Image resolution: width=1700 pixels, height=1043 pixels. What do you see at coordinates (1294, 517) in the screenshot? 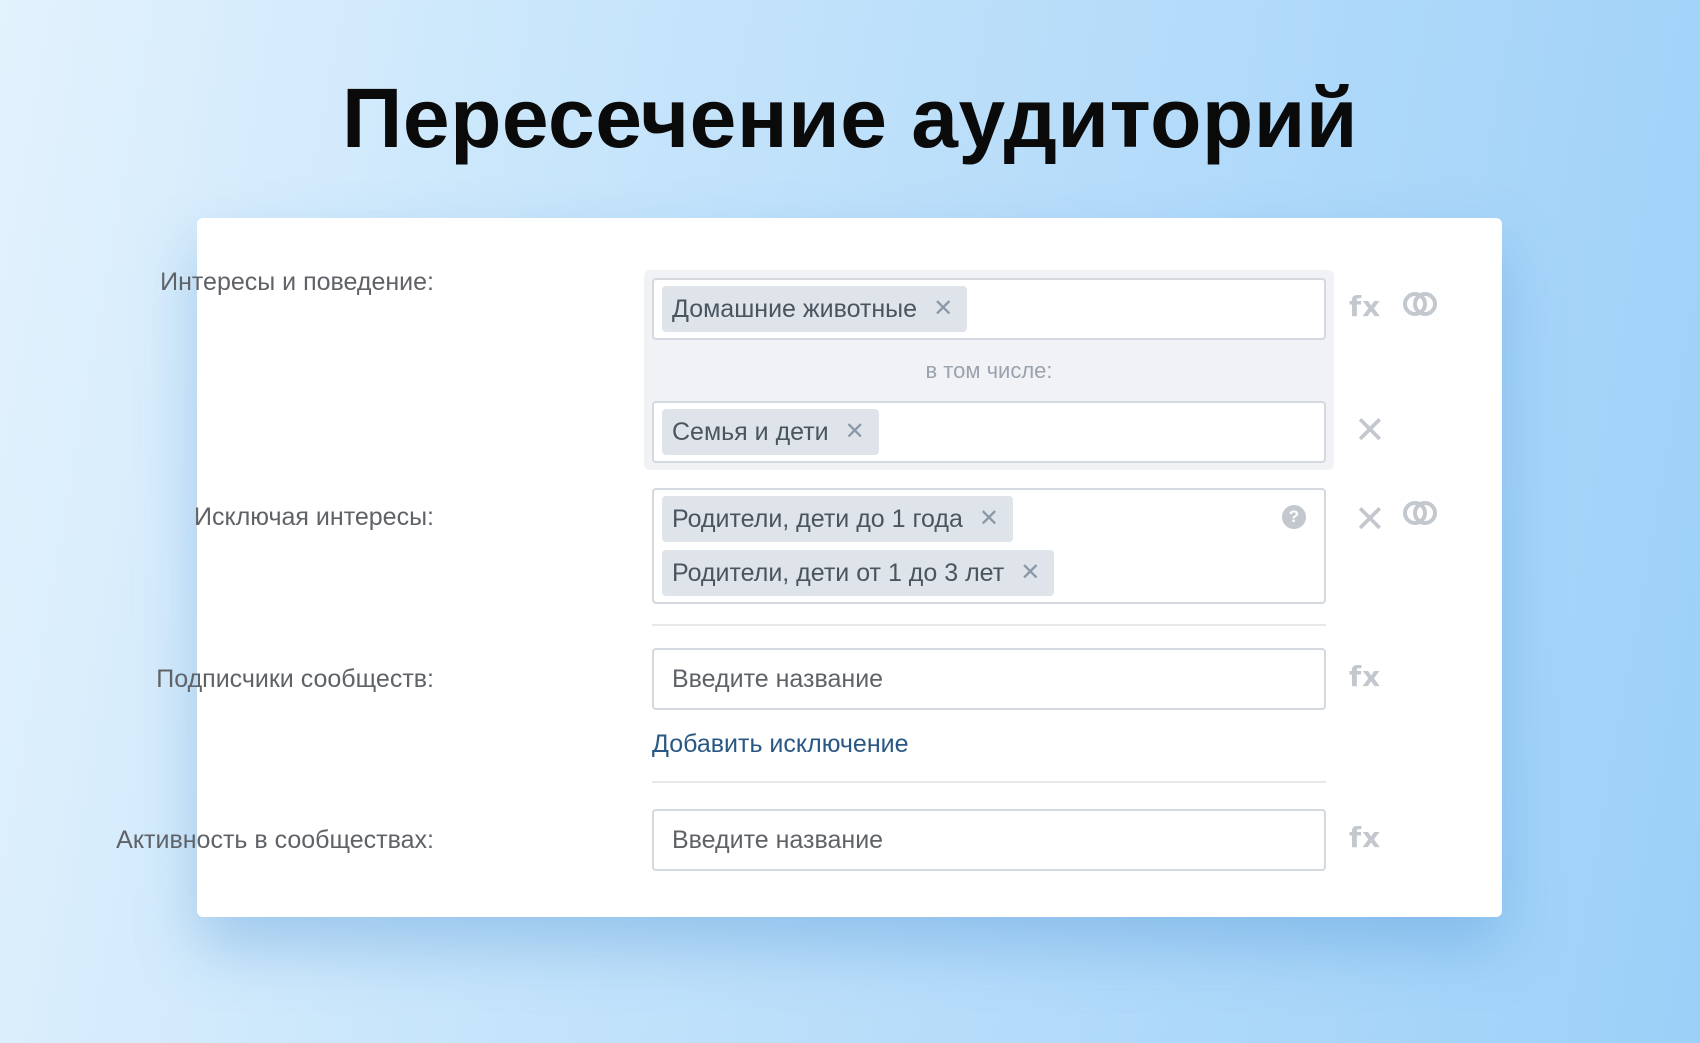
I see `help-icon: ?` at bounding box center [1294, 517].